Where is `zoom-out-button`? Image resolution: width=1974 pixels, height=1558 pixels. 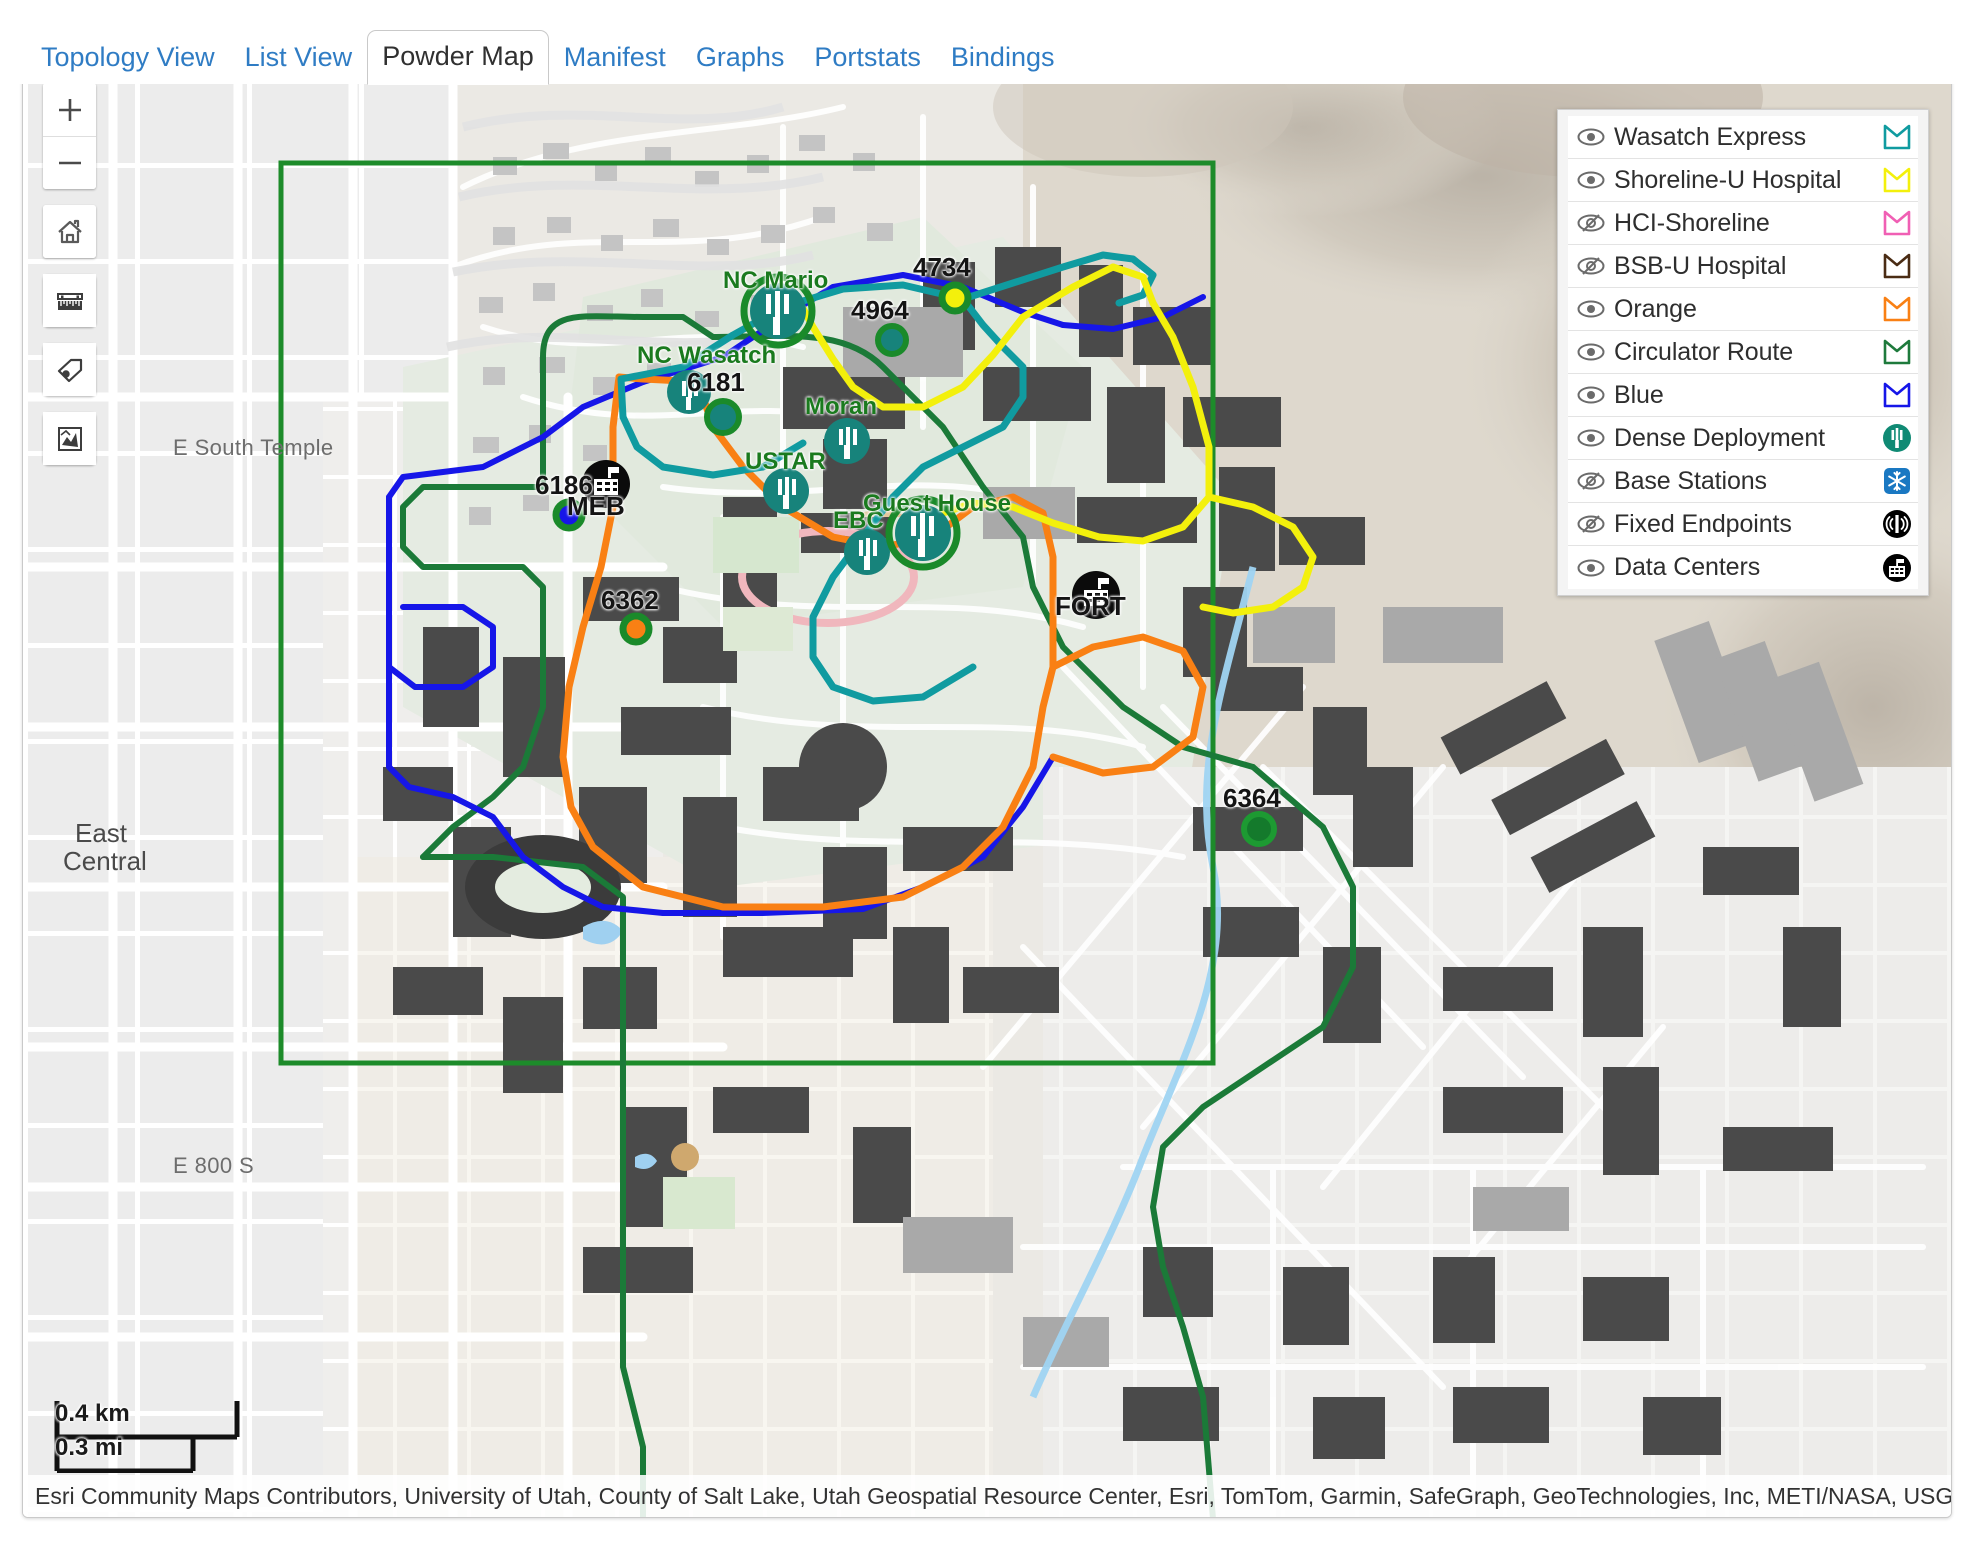
zoom-out-button is located at coordinates (69, 162).